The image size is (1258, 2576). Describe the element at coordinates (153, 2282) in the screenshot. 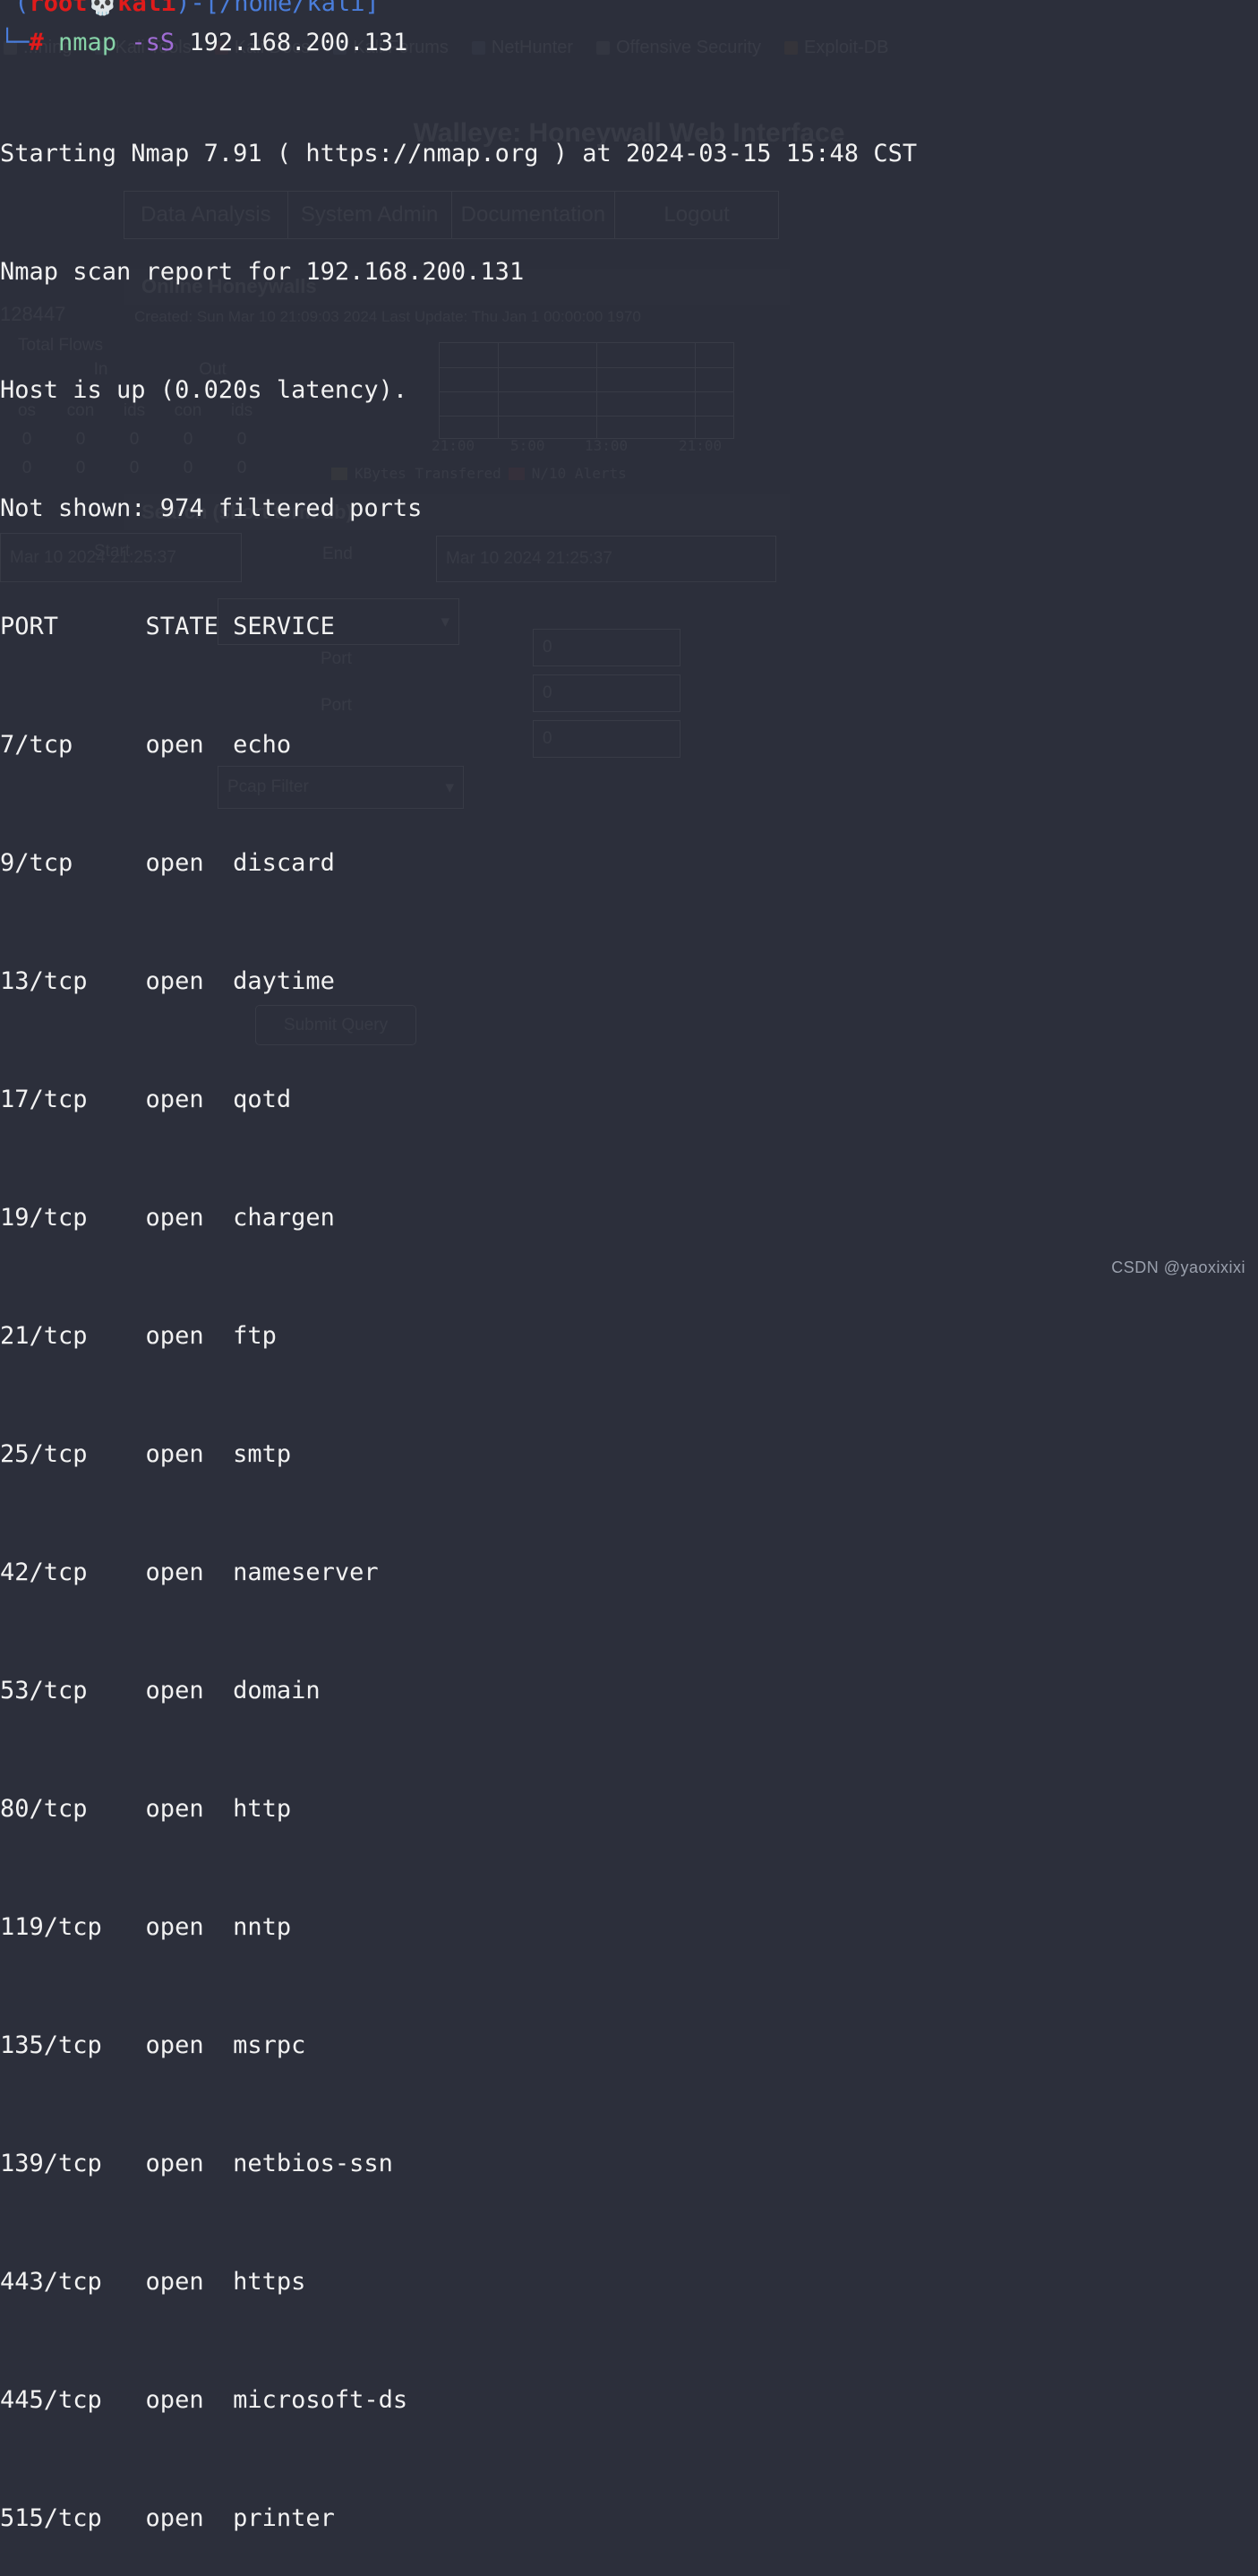

I see `terminal-line: 443/tcp open https` at that location.